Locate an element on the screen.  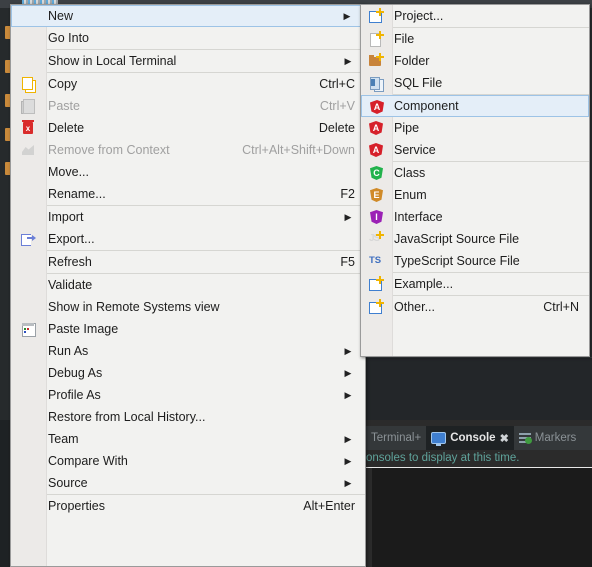
enum-icon: E is located at coordinates (376, 195).